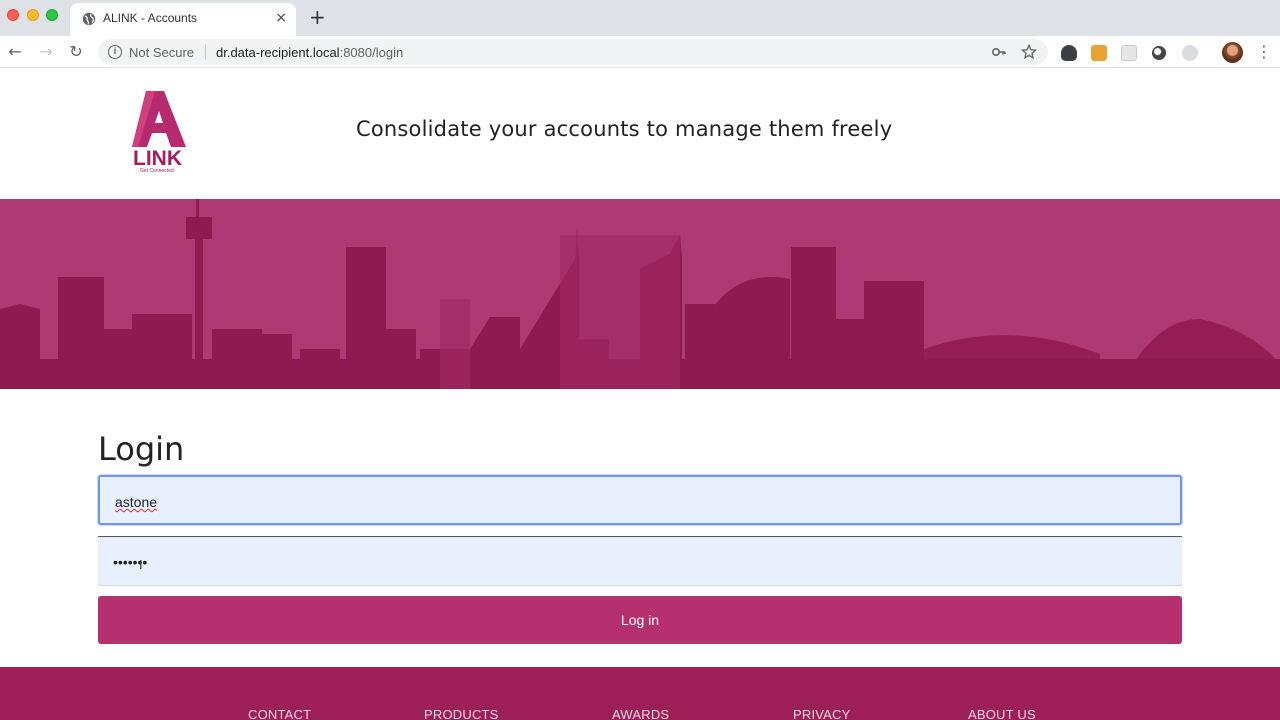 The height and width of the screenshot is (720, 1280). What do you see at coordinates (1159, 53) in the screenshot?
I see `extension-circle-icon` at bounding box center [1159, 53].